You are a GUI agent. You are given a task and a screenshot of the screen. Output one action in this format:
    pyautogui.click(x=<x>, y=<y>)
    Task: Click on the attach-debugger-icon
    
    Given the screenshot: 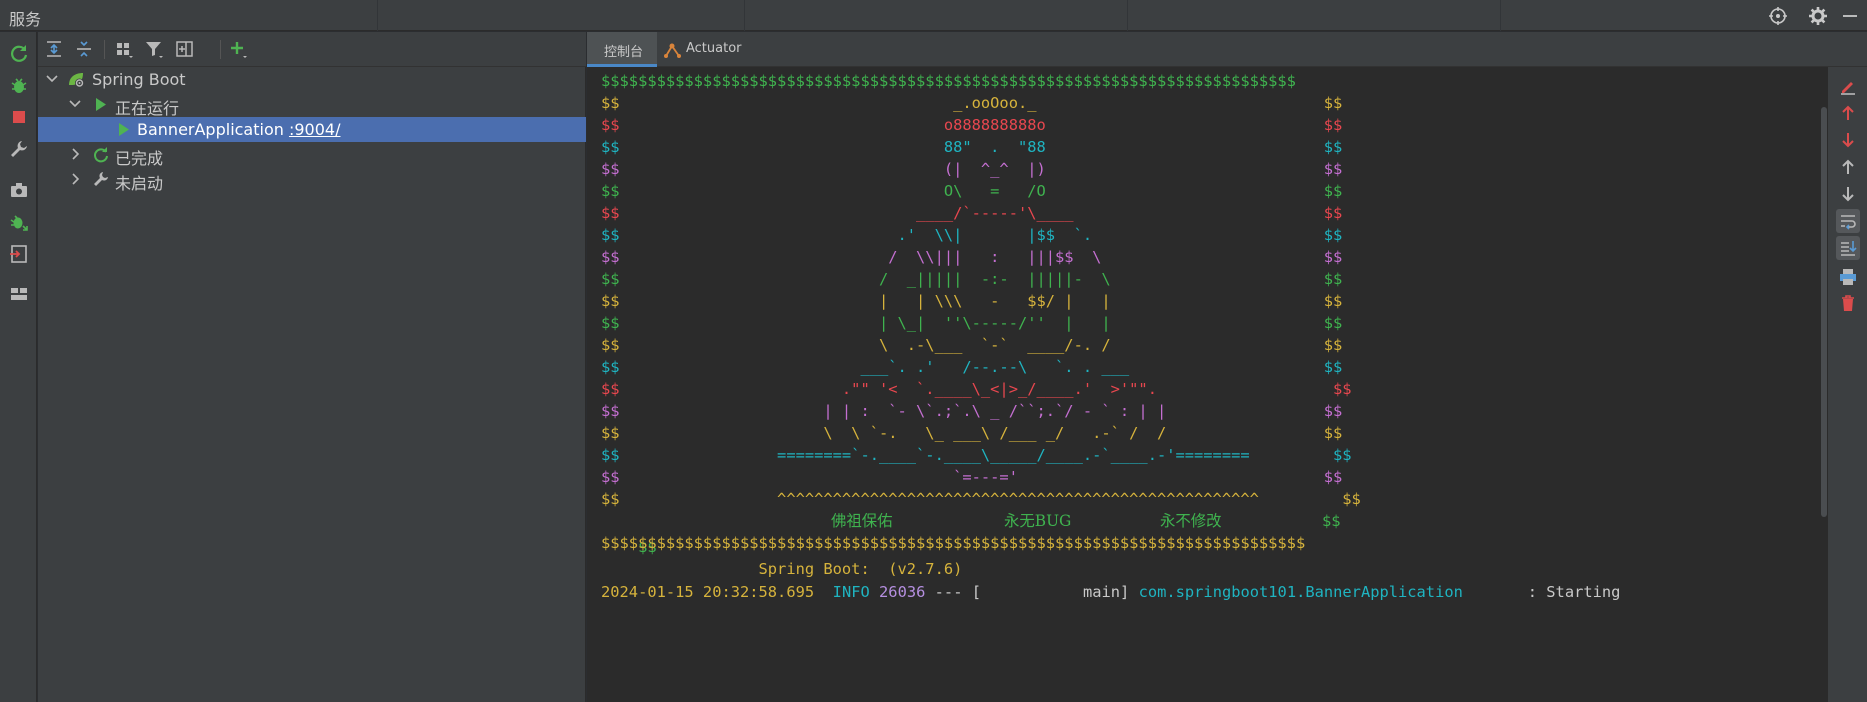 What is the action you would take?
    pyautogui.click(x=19, y=222)
    